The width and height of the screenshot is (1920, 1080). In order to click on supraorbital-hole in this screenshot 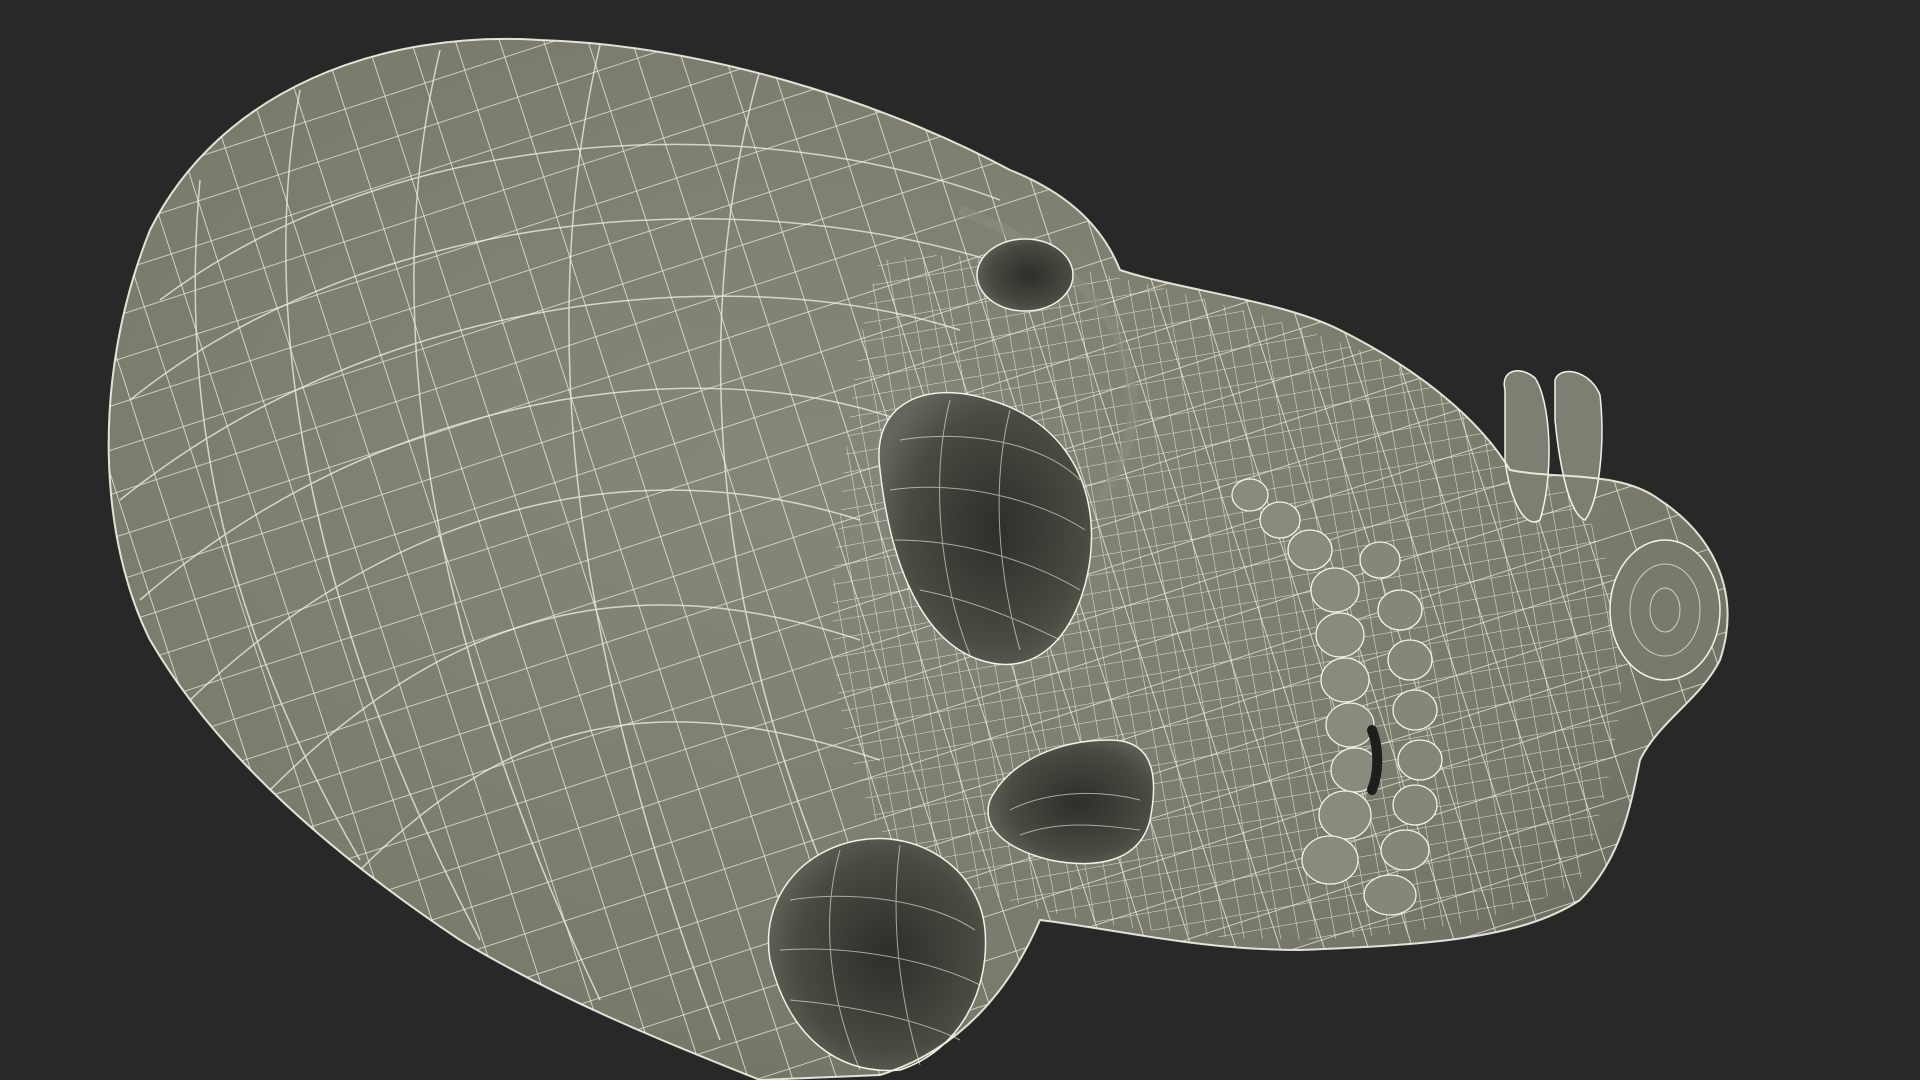, I will do `click(1025, 275)`.